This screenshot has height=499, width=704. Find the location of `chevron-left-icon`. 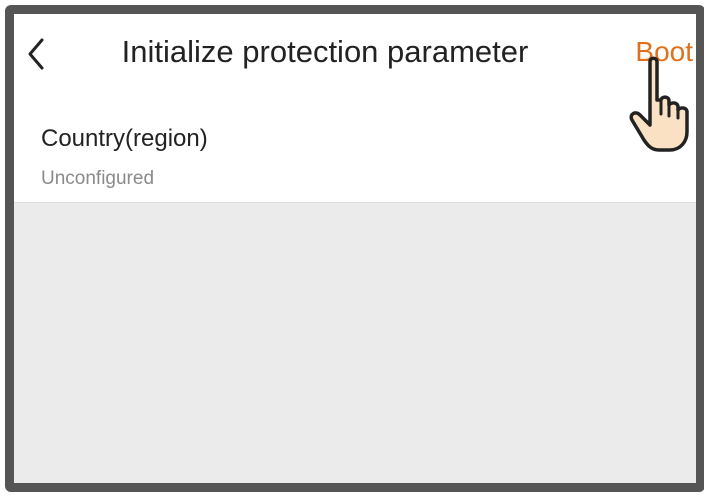

chevron-left-icon is located at coordinates (36, 54).